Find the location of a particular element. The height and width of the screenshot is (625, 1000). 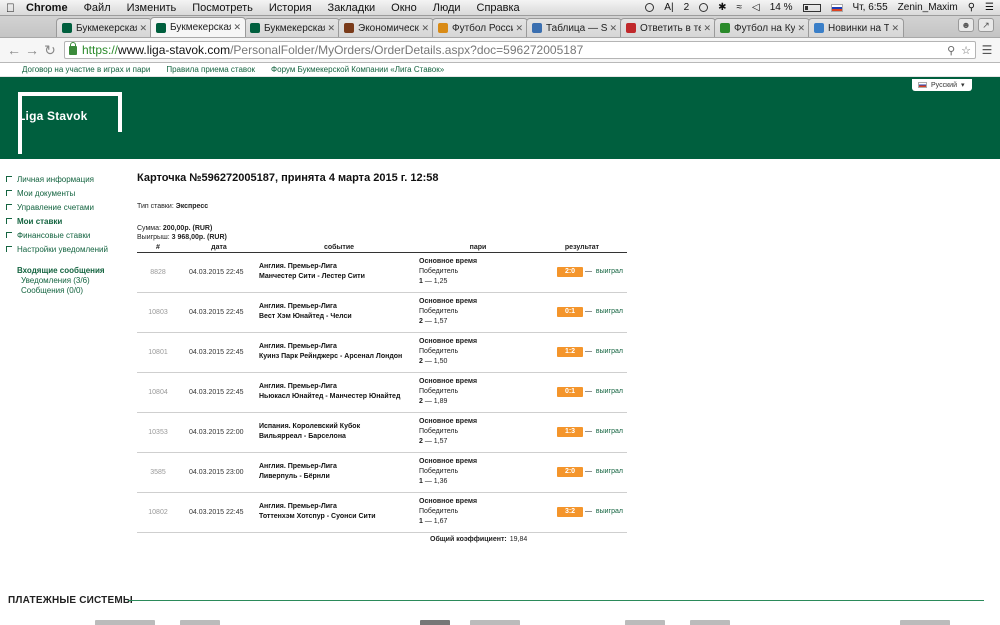

bet-type: Тип ставки: Экспресс is located at coordinates (173, 206).